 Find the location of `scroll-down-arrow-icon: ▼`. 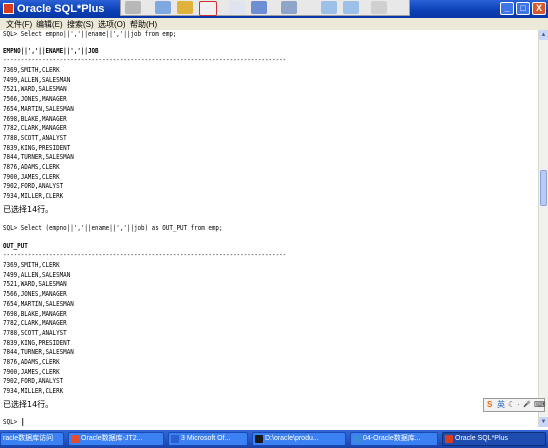

scroll-down-arrow-icon: ▼ is located at coordinates (543, 422).